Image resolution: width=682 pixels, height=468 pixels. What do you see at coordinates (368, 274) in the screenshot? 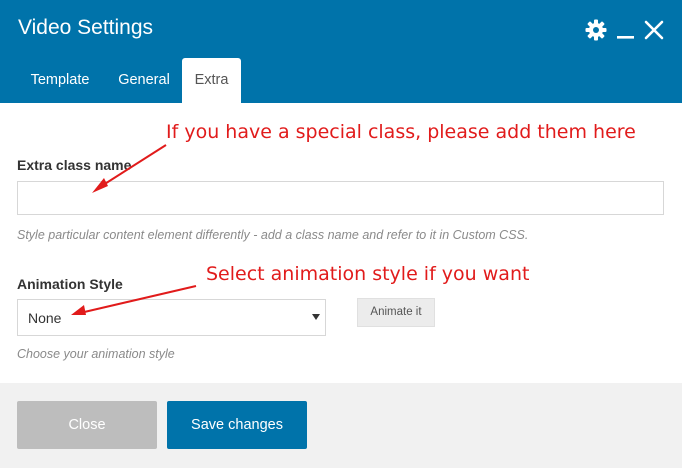
I see `animation-annotation: Select animation style if you want` at bounding box center [368, 274].